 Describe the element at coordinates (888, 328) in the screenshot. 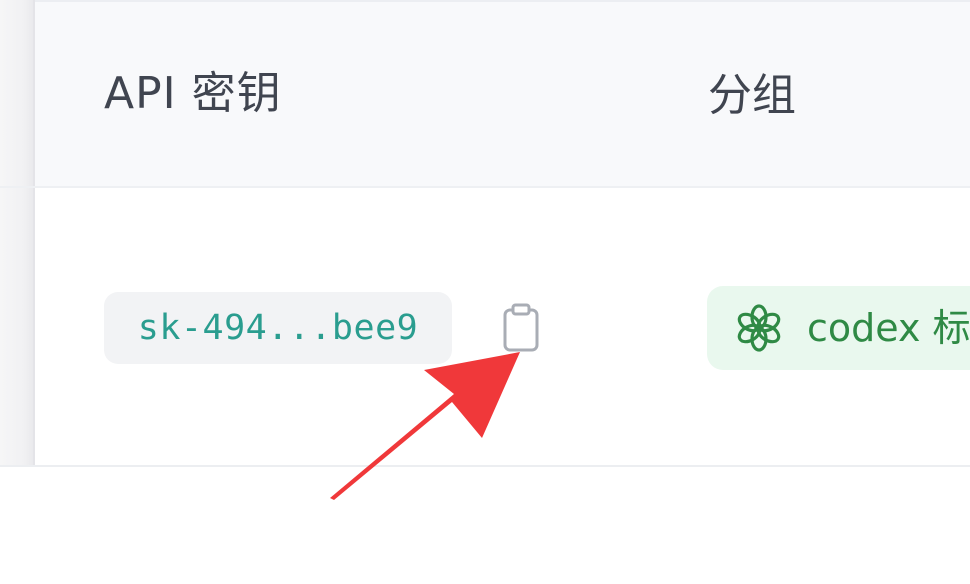

I see `group-tag-label: codex 标` at that location.